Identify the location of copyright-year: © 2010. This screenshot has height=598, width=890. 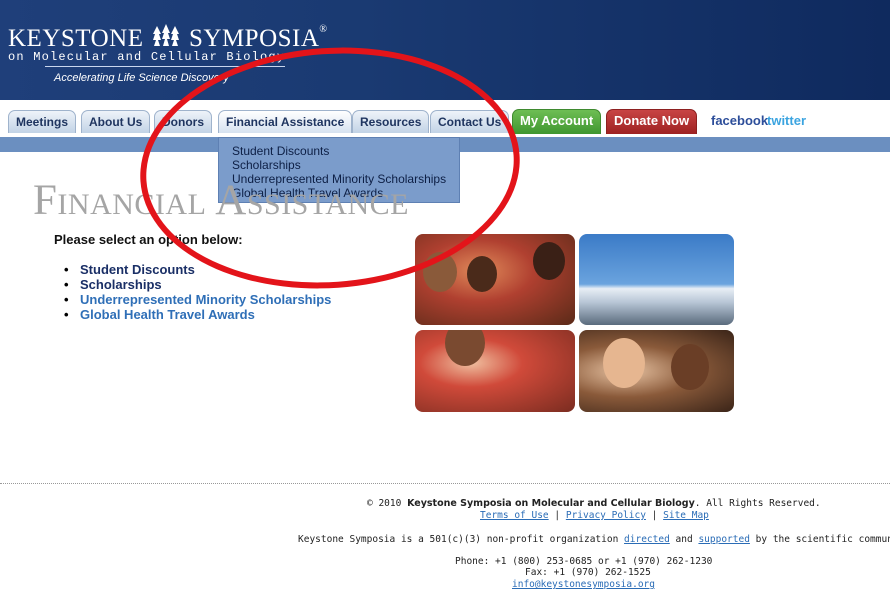
(384, 503).